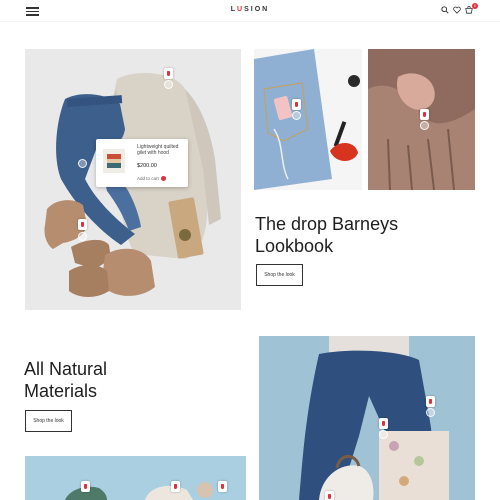 The image size is (500, 500). I want to click on seated-jeans-illustration, so click(374, 418).